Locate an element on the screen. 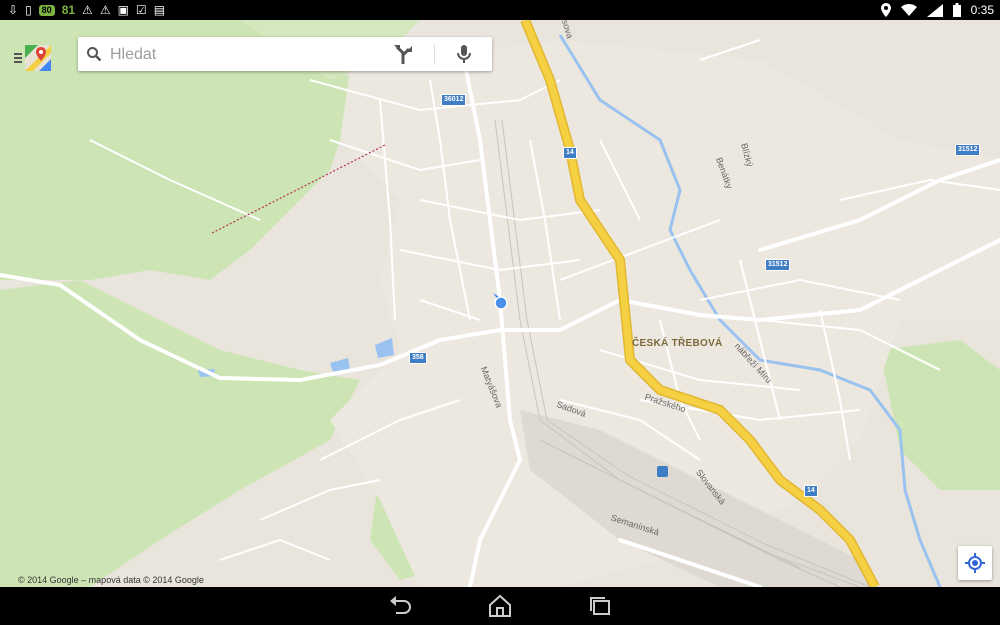 This screenshot has width=1000, height=625. recents-icon is located at coordinates (600, 606).